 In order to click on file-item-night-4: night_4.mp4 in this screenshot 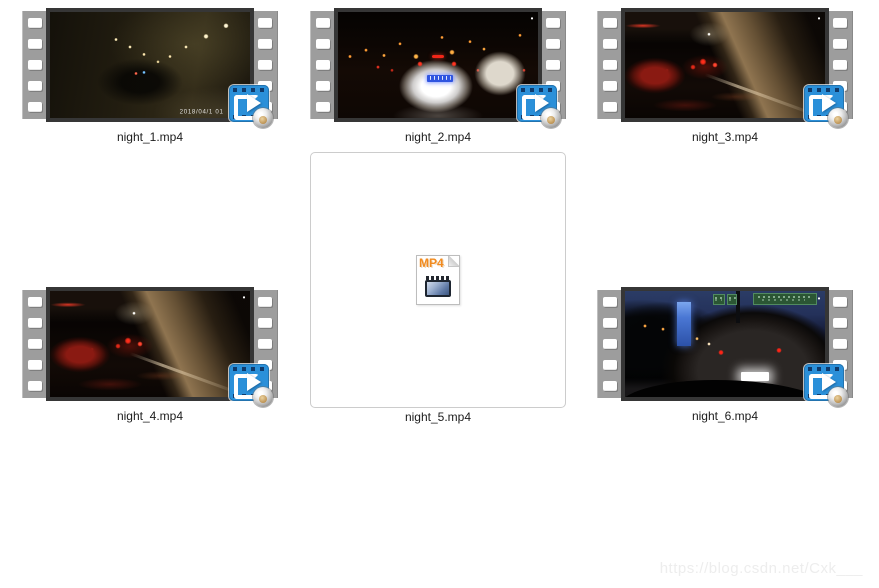, I will do `click(150, 355)`.